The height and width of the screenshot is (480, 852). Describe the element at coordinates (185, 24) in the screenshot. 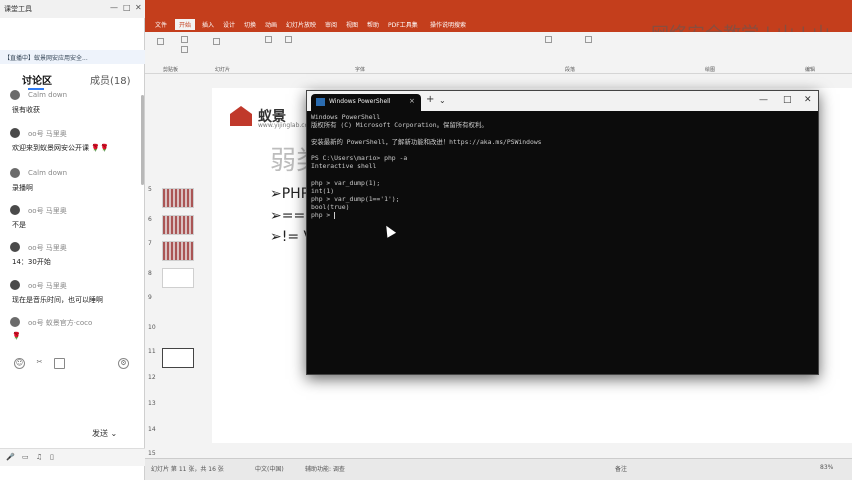

I see `tab-home: 开始` at that location.